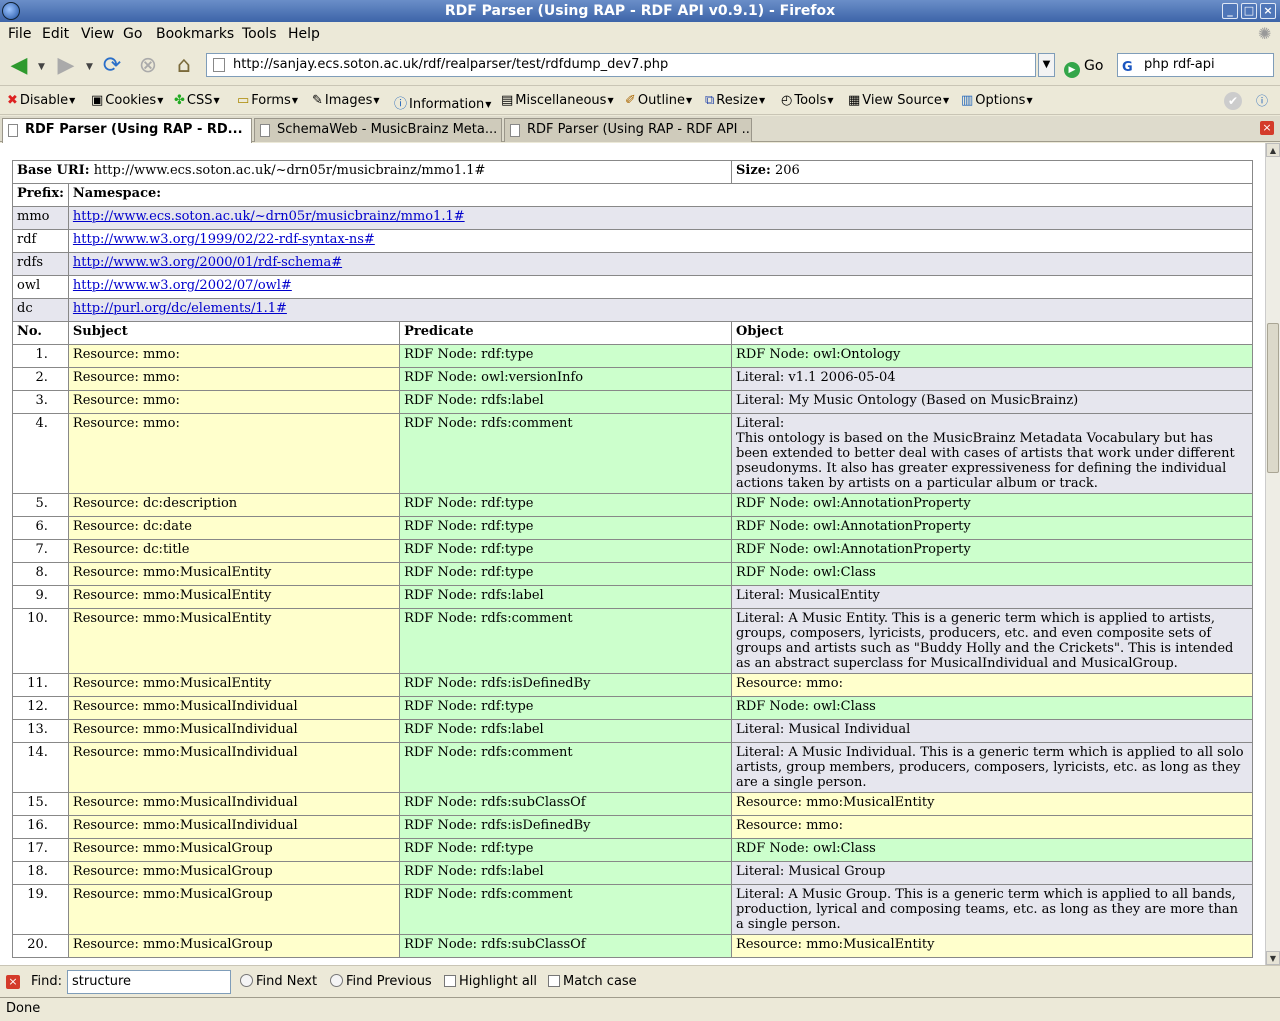 This screenshot has height=1021, width=1280. I want to click on forward-dropdown-icon: ▼, so click(89, 67).